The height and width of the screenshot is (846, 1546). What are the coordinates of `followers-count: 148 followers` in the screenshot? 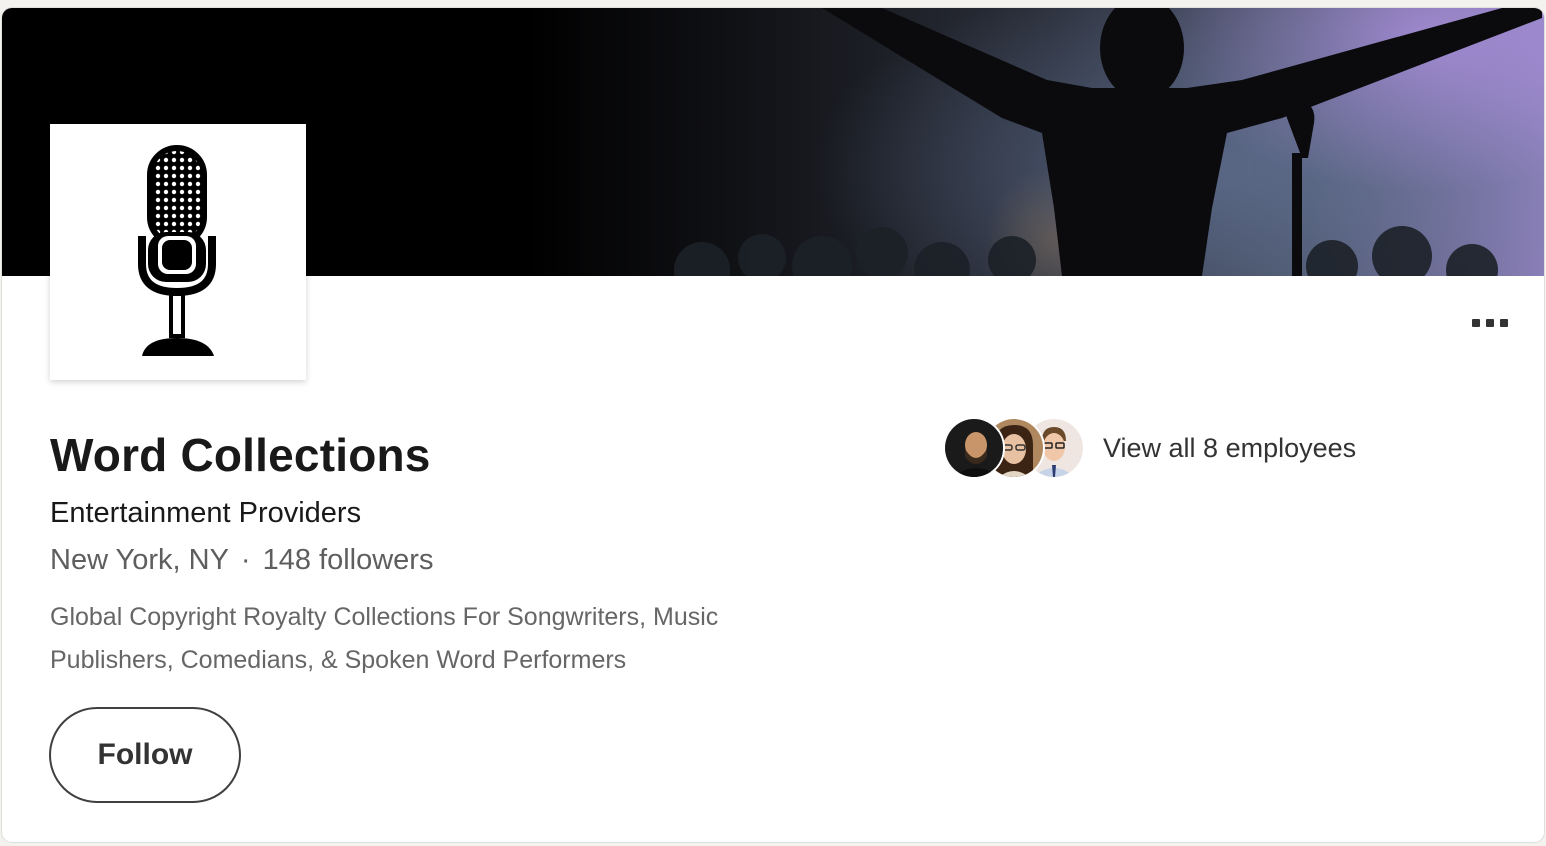 It's located at (348, 560).